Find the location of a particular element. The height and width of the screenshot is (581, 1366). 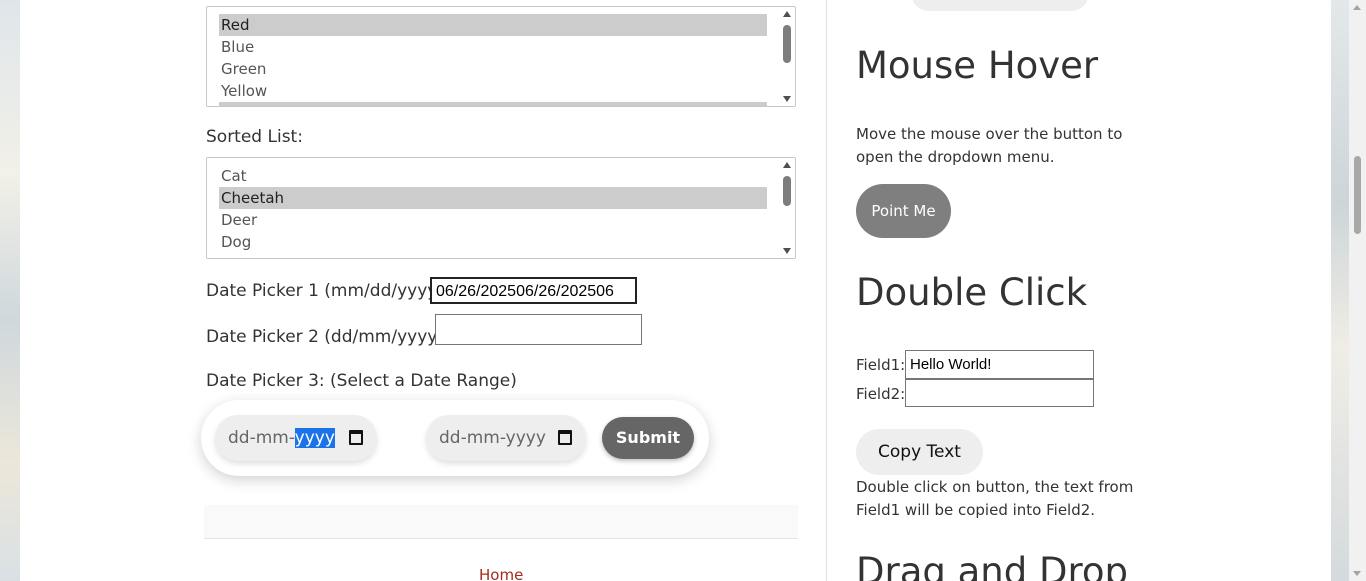

mouse-hover-heading: Mouse Hover is located at coordinates (977, 65).